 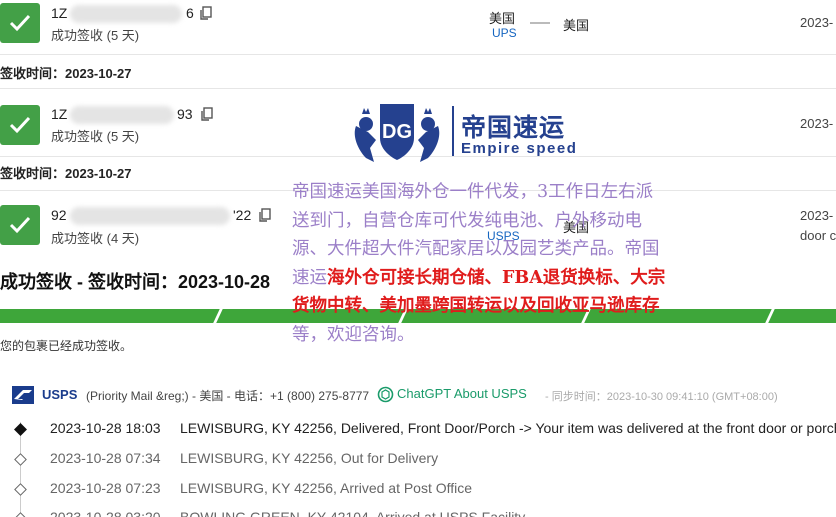 What do you see at coordinates (418, 28) in the screenshot?
I see `package-row-1: 1Z 6 成功签收 (5 天) 美国 UPS 美国 2023-` at bounding box center [418, 28].